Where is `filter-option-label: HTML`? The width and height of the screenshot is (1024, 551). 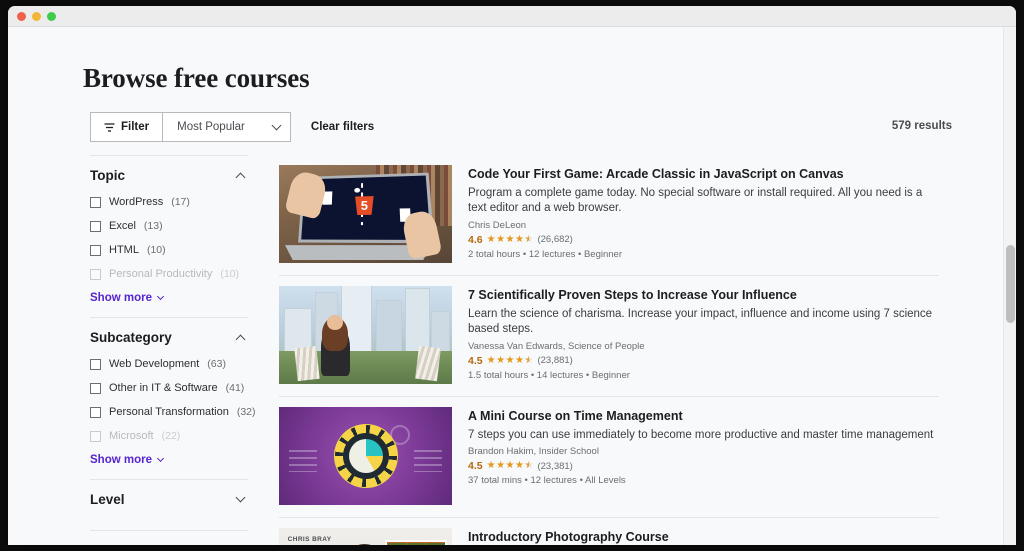
filter-option-label: HTML is located at coordinates (124, 250).